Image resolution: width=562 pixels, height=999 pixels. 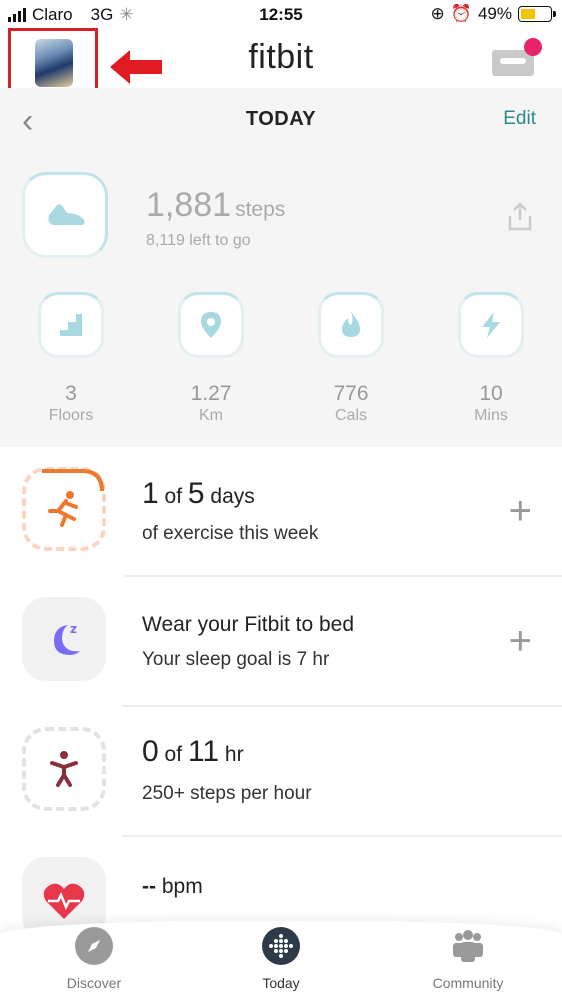 I want to click on tab-discover-label: Discover, so click(x=94, y=983).